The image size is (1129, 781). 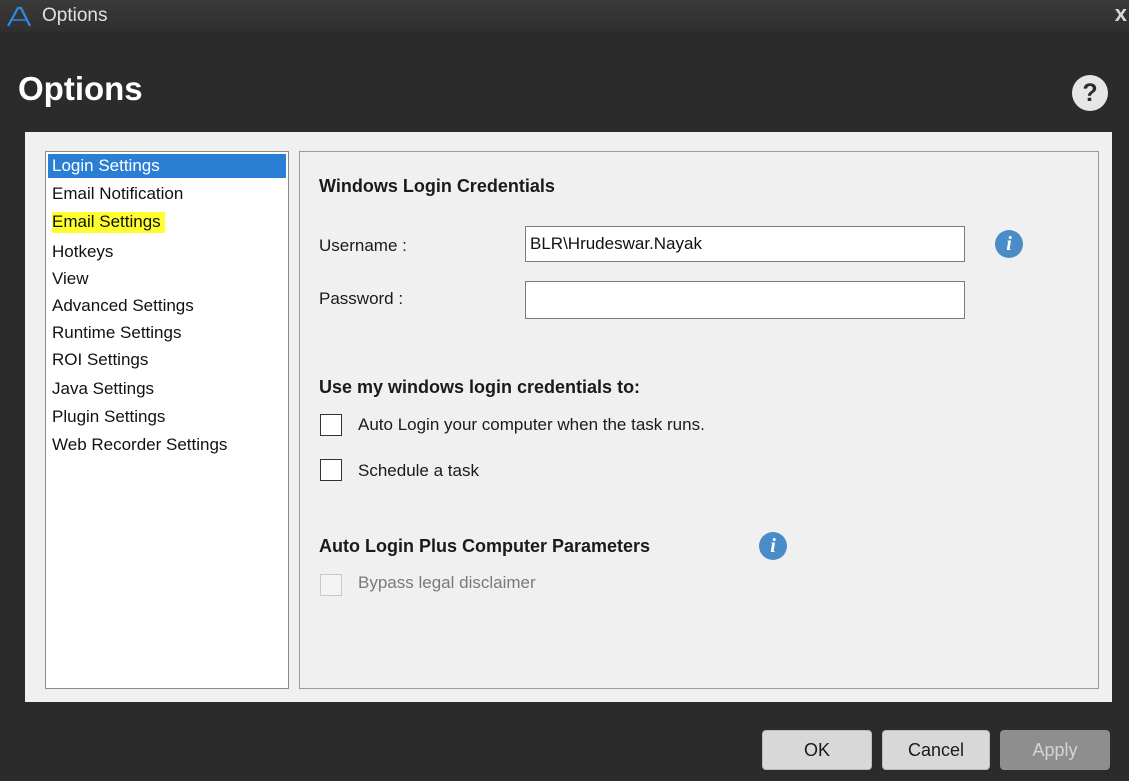 What do you see at coordinates (745, 244) in the screenshot?
I see `username-input` at bounding box center [745, 244].